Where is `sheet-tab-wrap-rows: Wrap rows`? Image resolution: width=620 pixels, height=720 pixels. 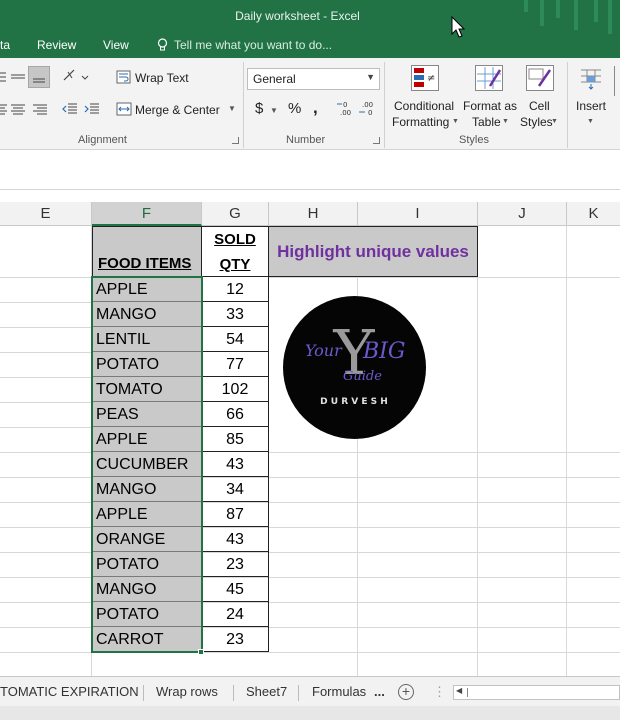 sheet-tab-wrap-rows: Wrap rows is located at coordinates (187, 691).